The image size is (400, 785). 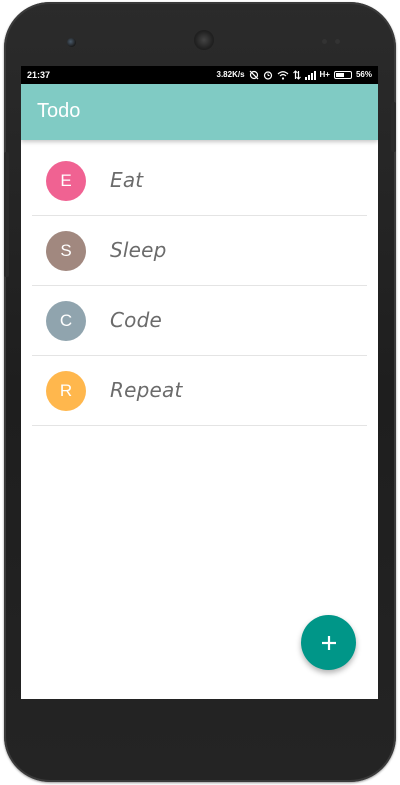 I want to click on front-camera, so click(x=71, y=42).